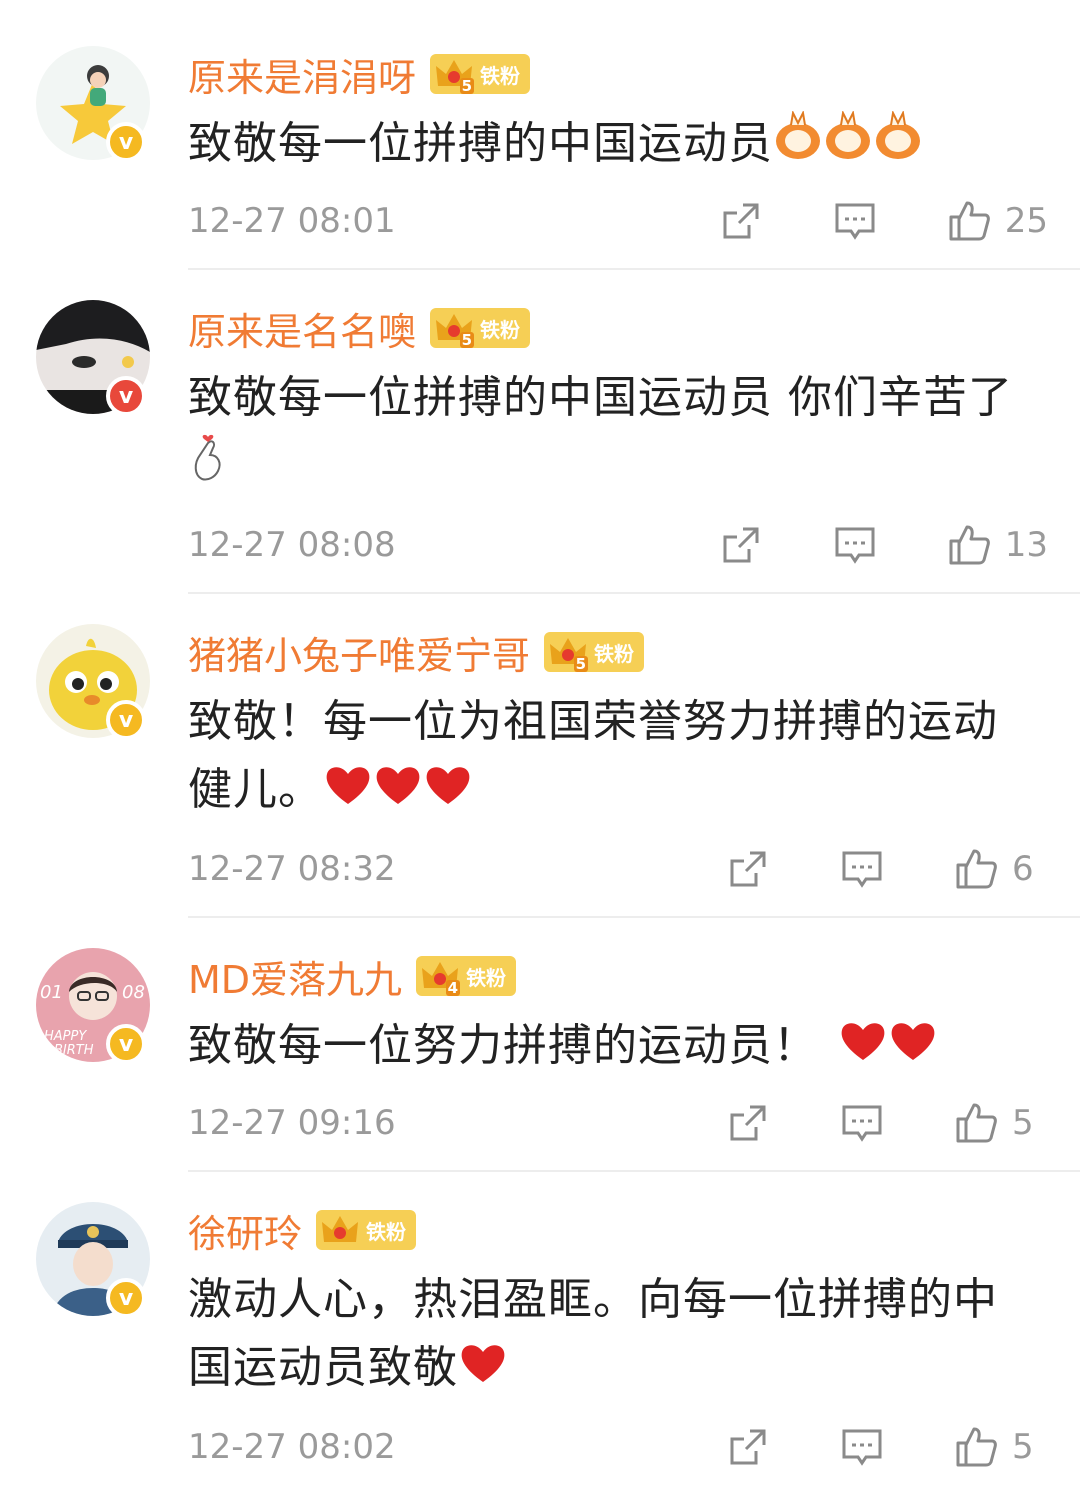  What do you see at coordinates (1001, 869) in the screenshot?
I see `like-button: 6` at bounding box center [1001, 869].